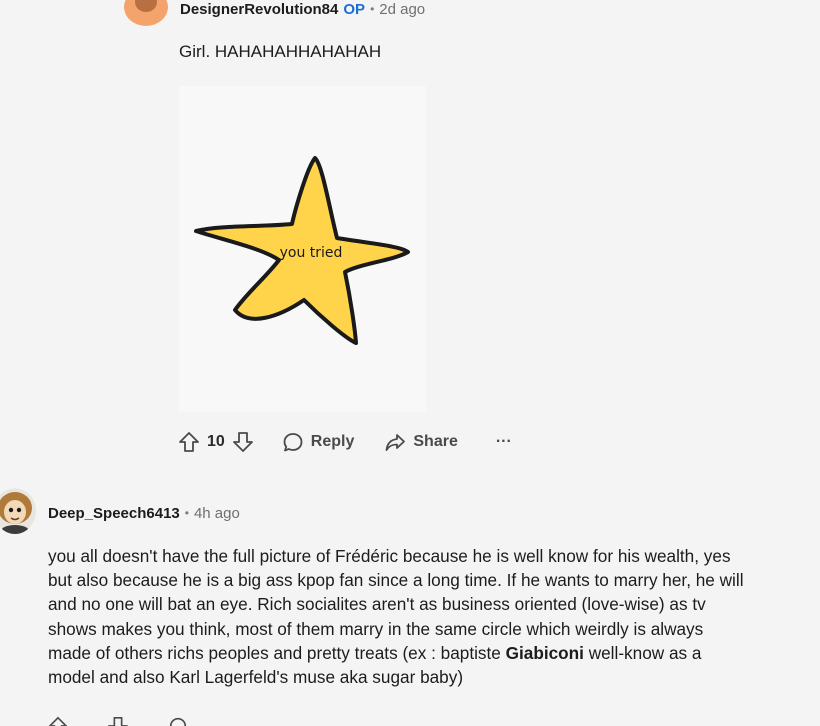 Image resolution: width=820 pixels, height=726 pixels. Describe the element at coordinates (332, 441) in the screenshot. I see `reply-label: Reply` at that location.